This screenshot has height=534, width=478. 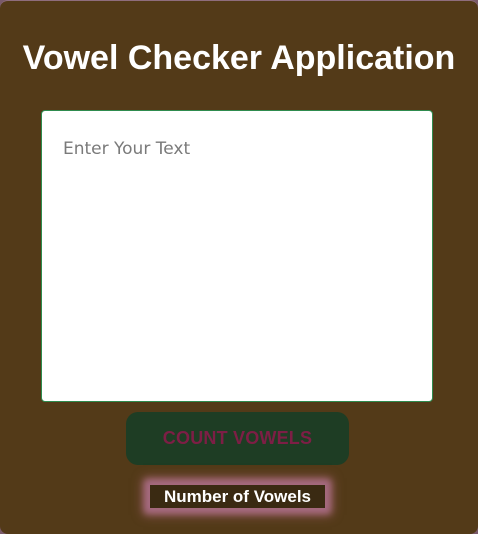 I want to click on page-title: Vowel Checker Application, so click(x=239, y=58).